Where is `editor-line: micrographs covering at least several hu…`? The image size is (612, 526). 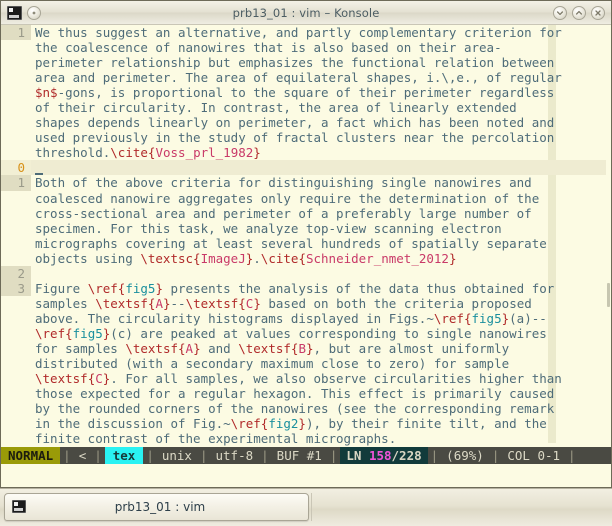
editor-line: micrographs covering at least several hu… is located at coordinates (306, 243).